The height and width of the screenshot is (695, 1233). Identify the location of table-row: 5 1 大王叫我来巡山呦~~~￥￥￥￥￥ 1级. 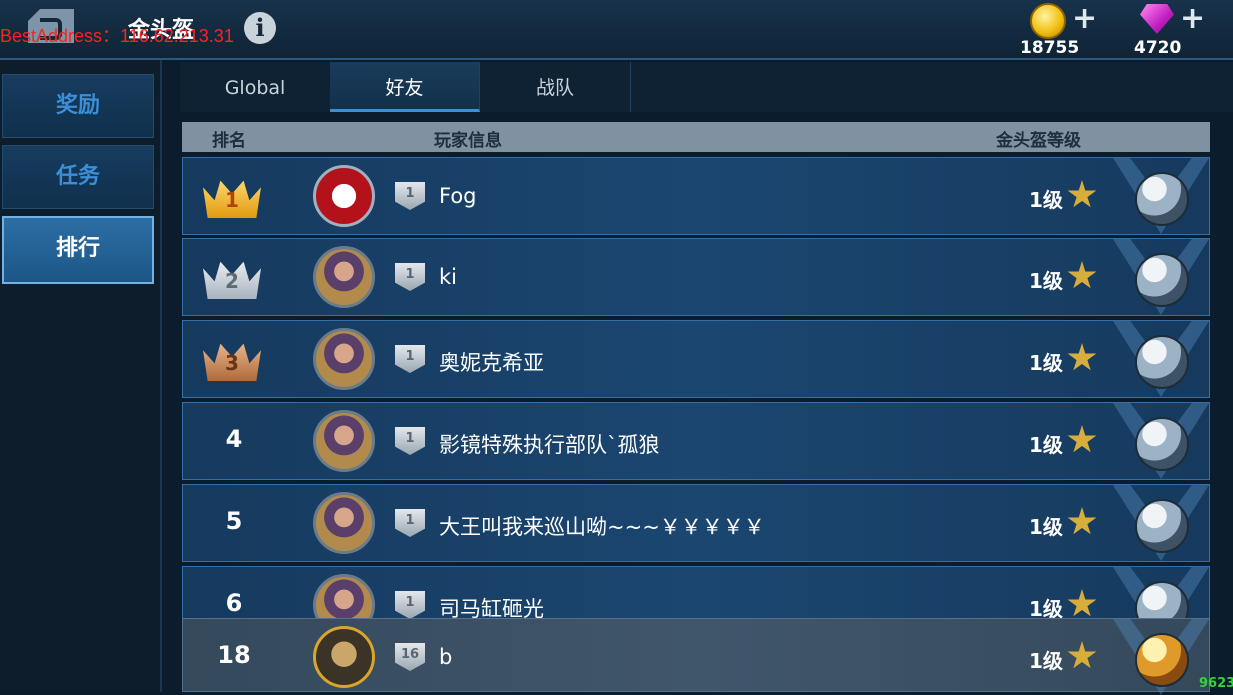
(696, 523).